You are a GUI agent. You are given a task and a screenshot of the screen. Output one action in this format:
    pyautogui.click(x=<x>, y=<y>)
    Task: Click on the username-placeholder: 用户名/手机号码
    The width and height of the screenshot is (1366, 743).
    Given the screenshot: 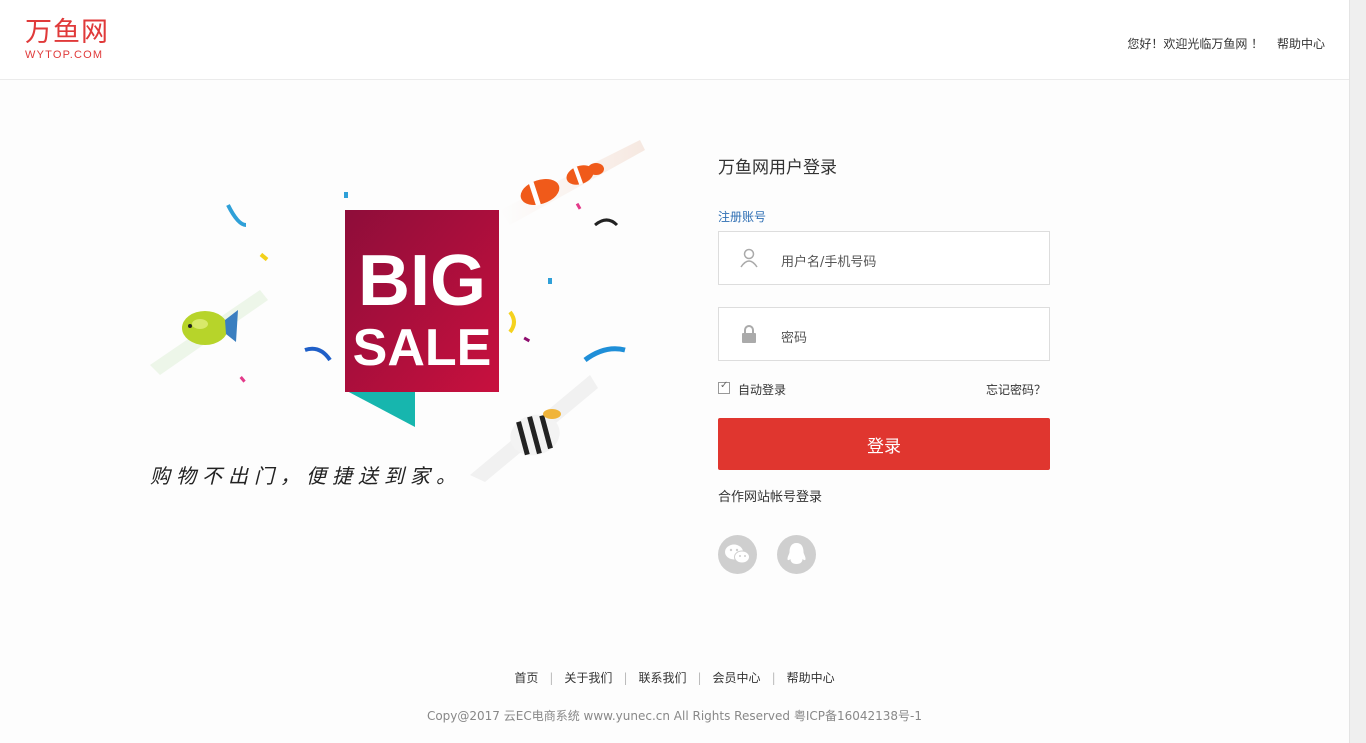 What is the action you would take?
    pyautogui.click(x=829, y=262)
    